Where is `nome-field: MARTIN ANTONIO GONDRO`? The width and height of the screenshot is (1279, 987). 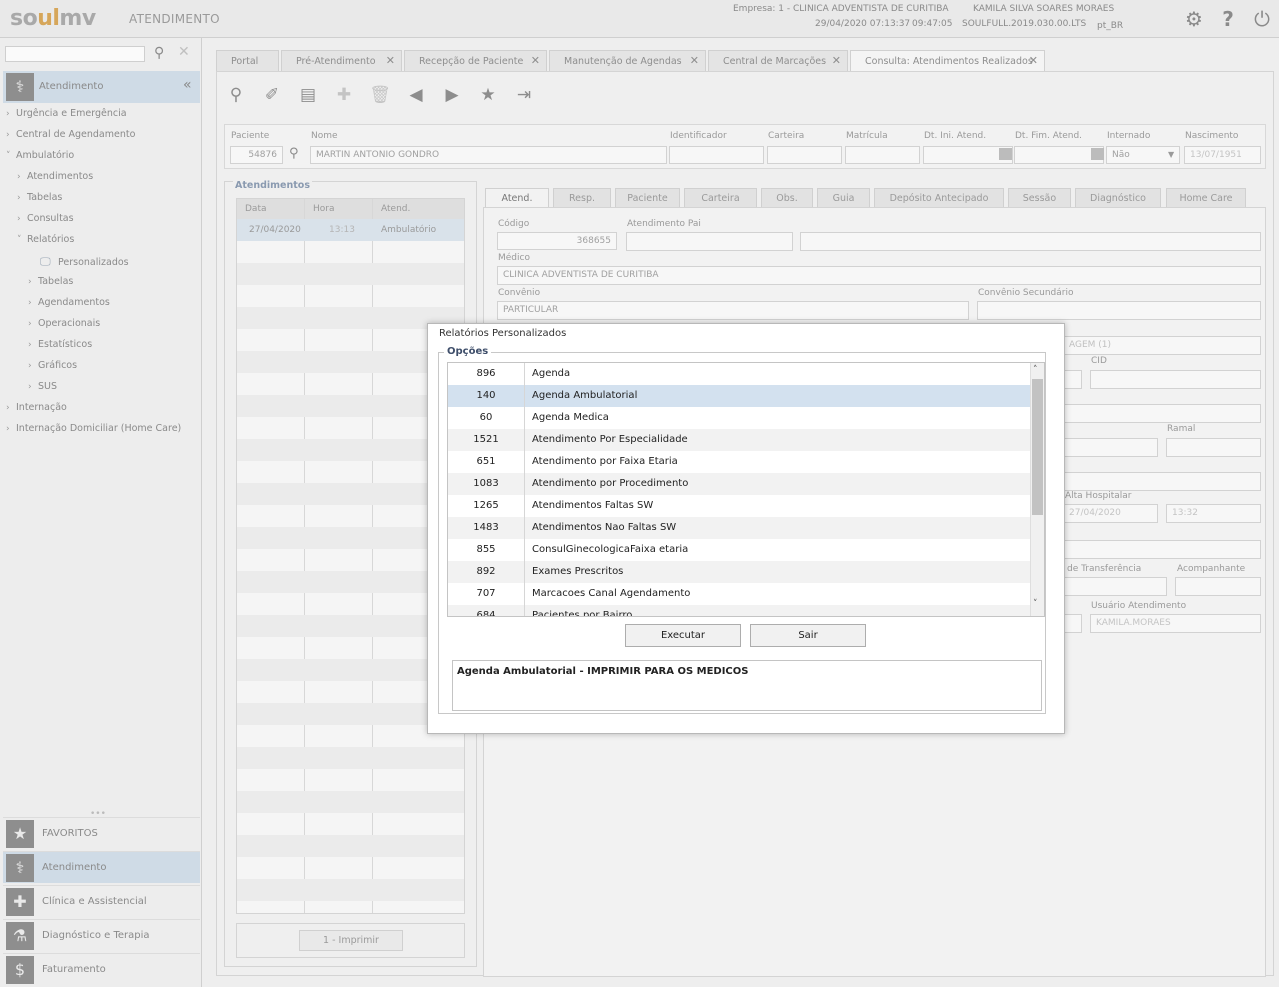
nome-field: MARTIN ANTONIO GONDRO is located at coordinates (488, 155).